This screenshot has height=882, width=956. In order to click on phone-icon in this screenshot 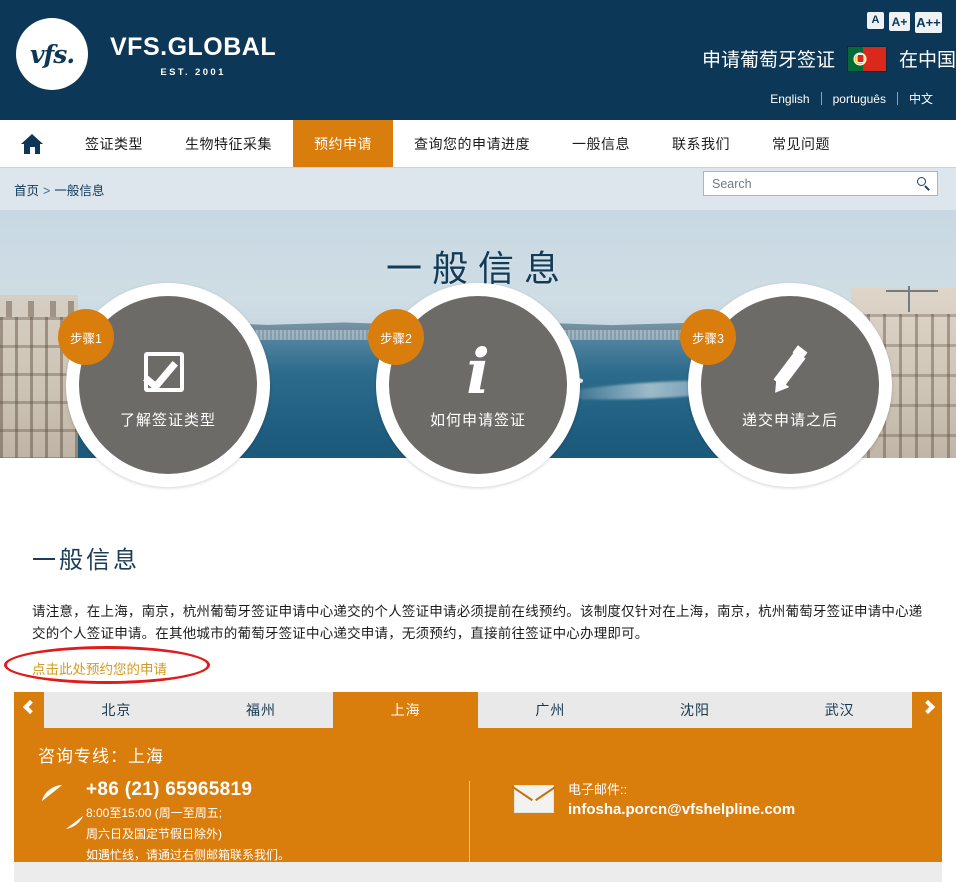, I will do `click(55, 800)`.